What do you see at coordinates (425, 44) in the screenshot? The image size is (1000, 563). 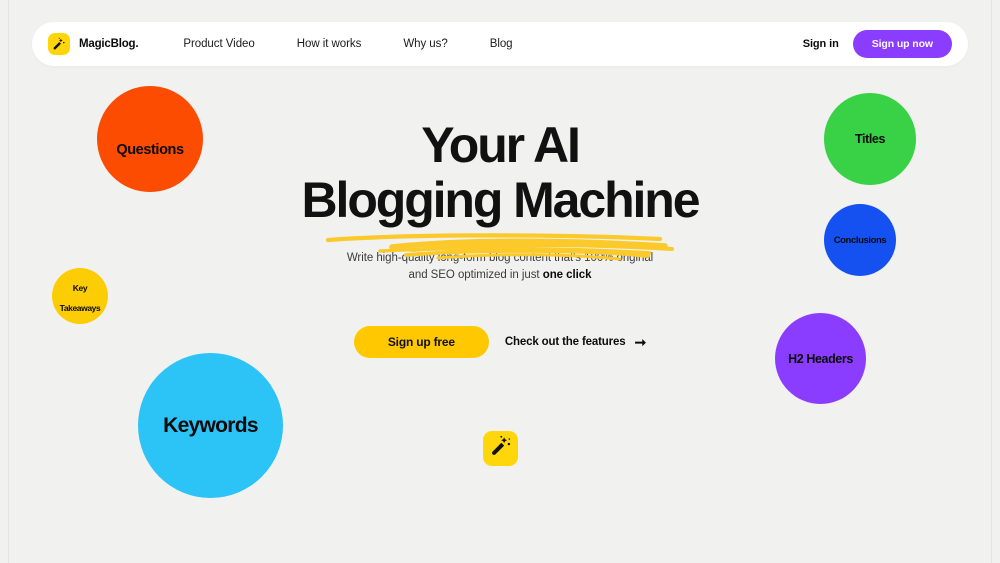 I see `nav-link-why-us: Why us?` at bounding box center [425, 44].